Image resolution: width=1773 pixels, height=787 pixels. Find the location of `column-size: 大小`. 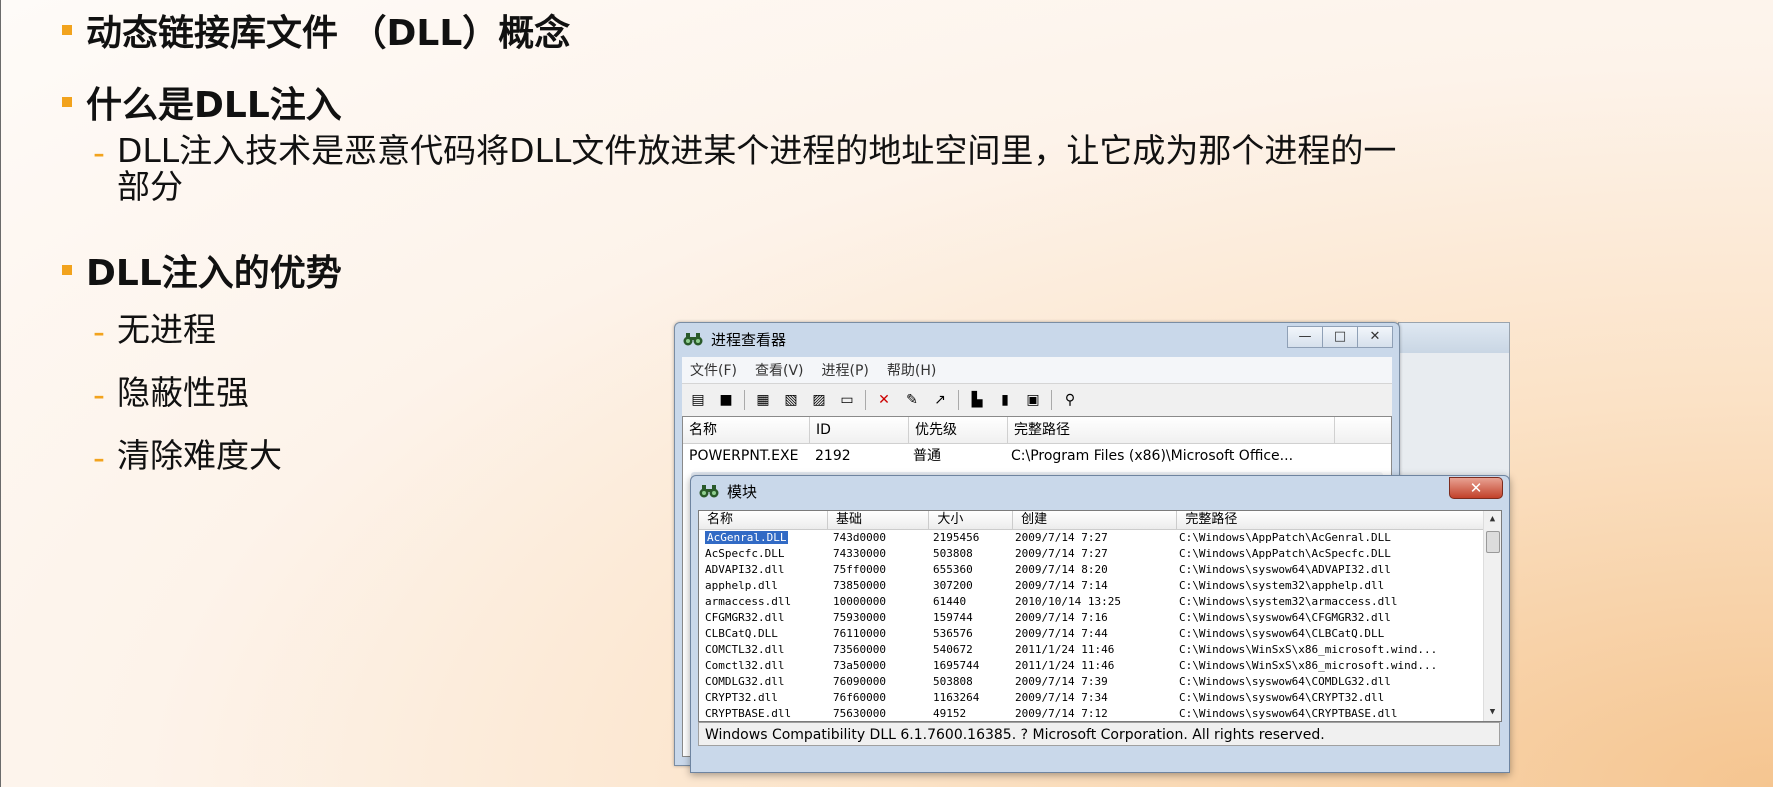

column-size: 大小 is located at coordinates (971, 520).